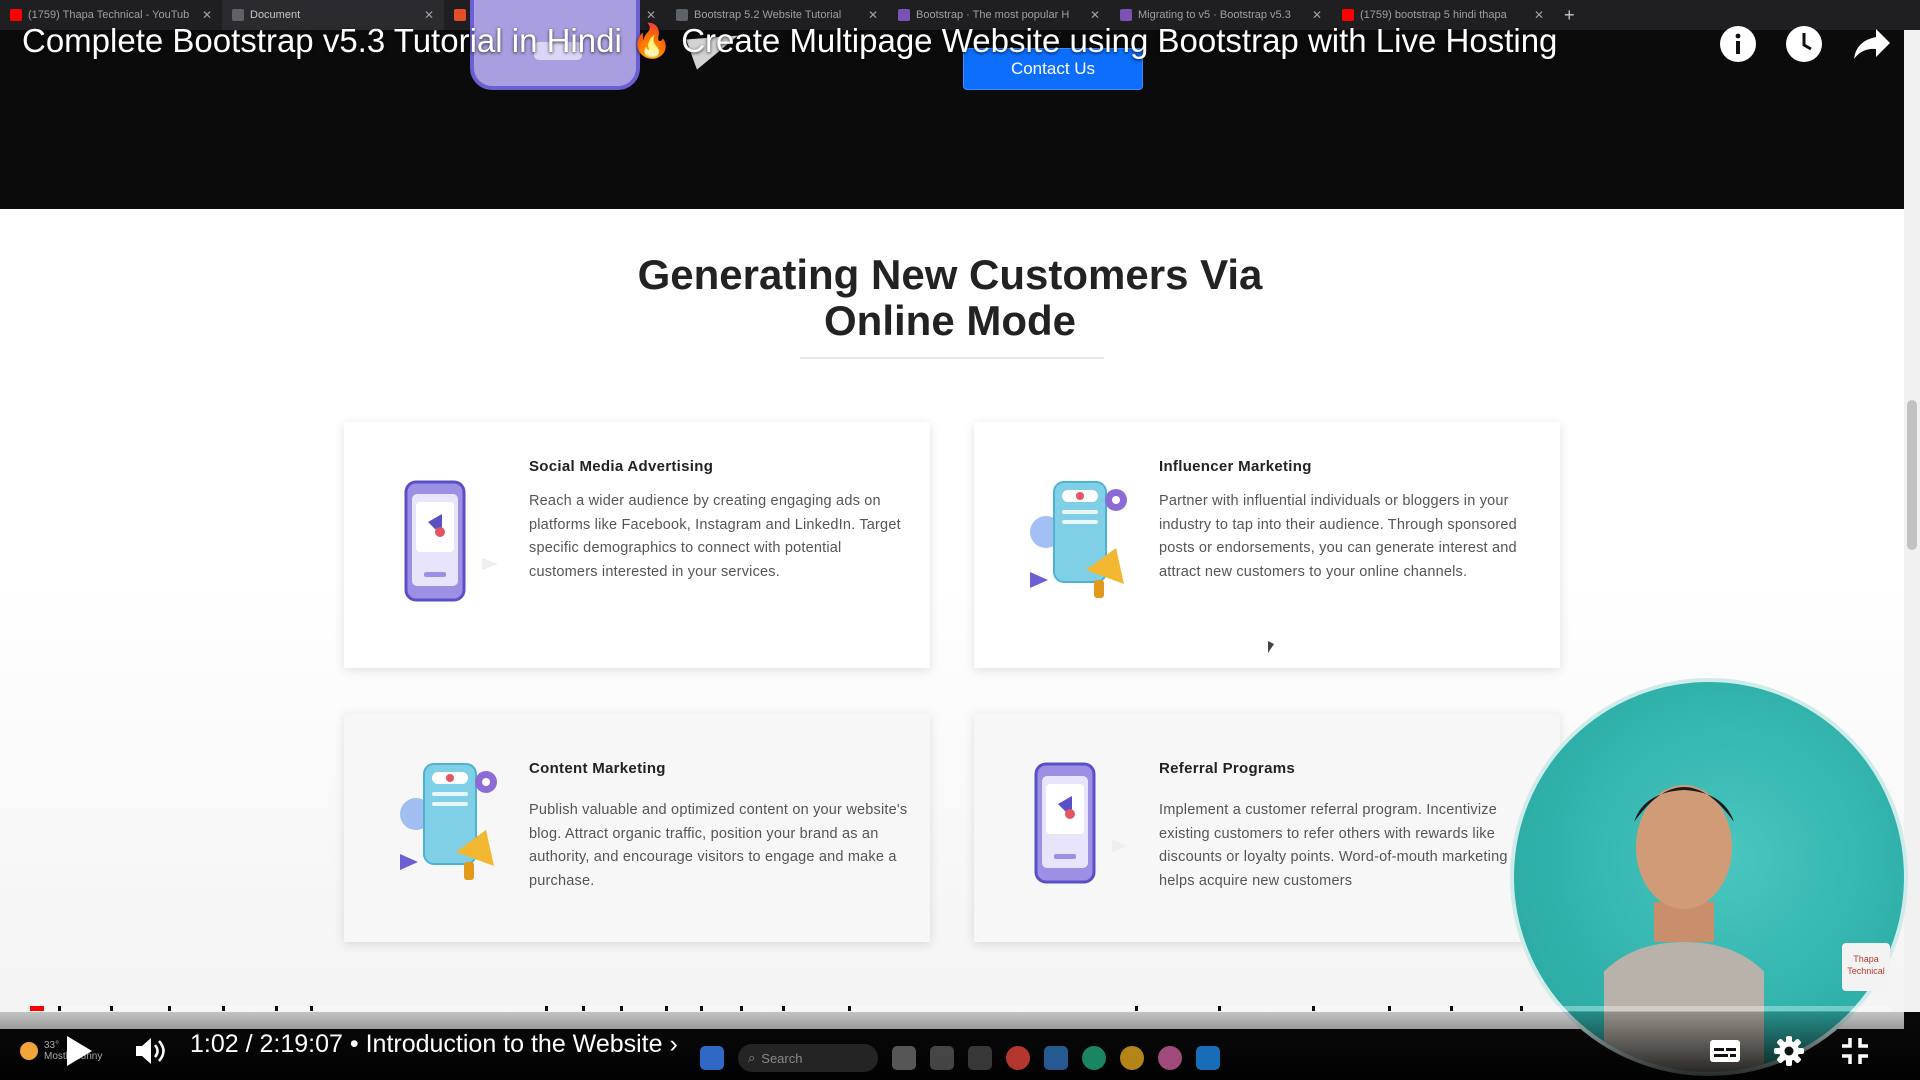 The image size is (1920, 1080). What do you see at coordinates (1738, 44) in the screenshot?
I see `info-icon` at bounding box center [1738, 44].